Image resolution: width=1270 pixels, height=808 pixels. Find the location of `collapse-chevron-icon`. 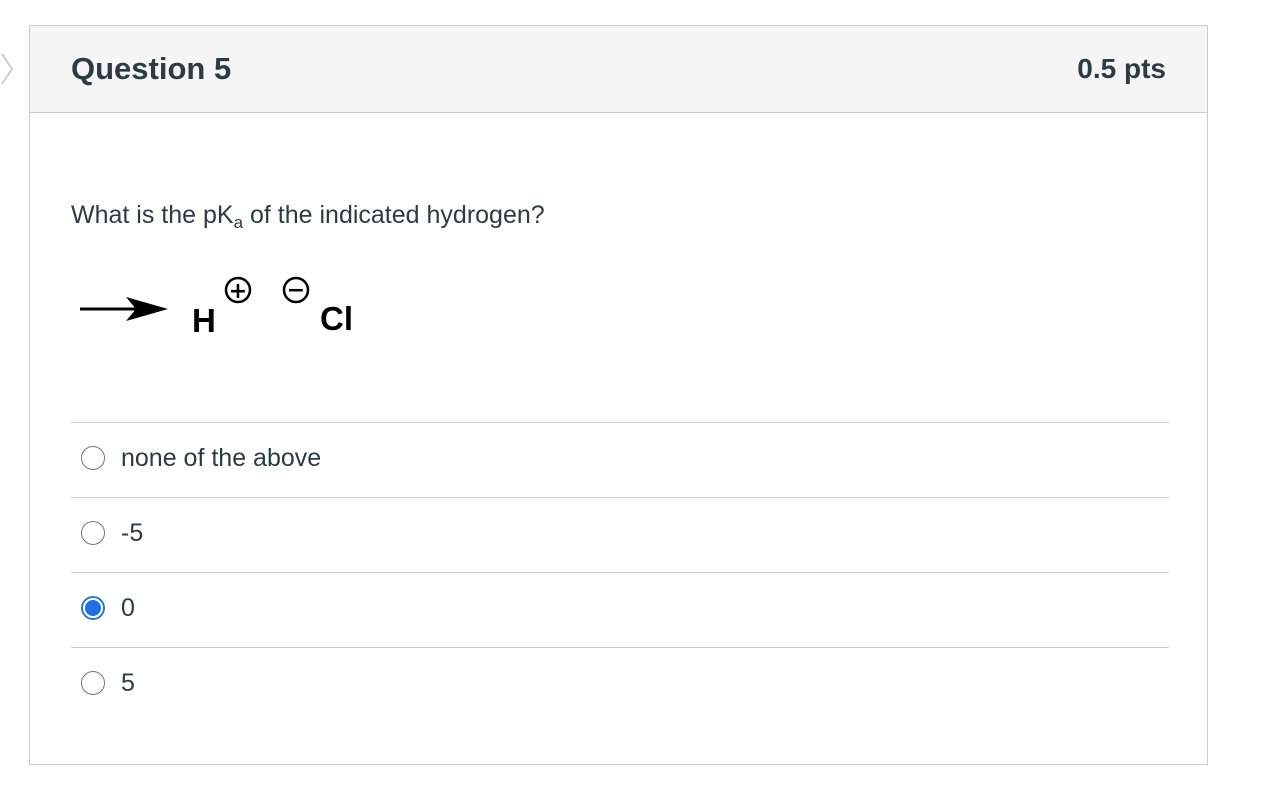

collapse-chevron-icon is located at coordinates (7, 69).